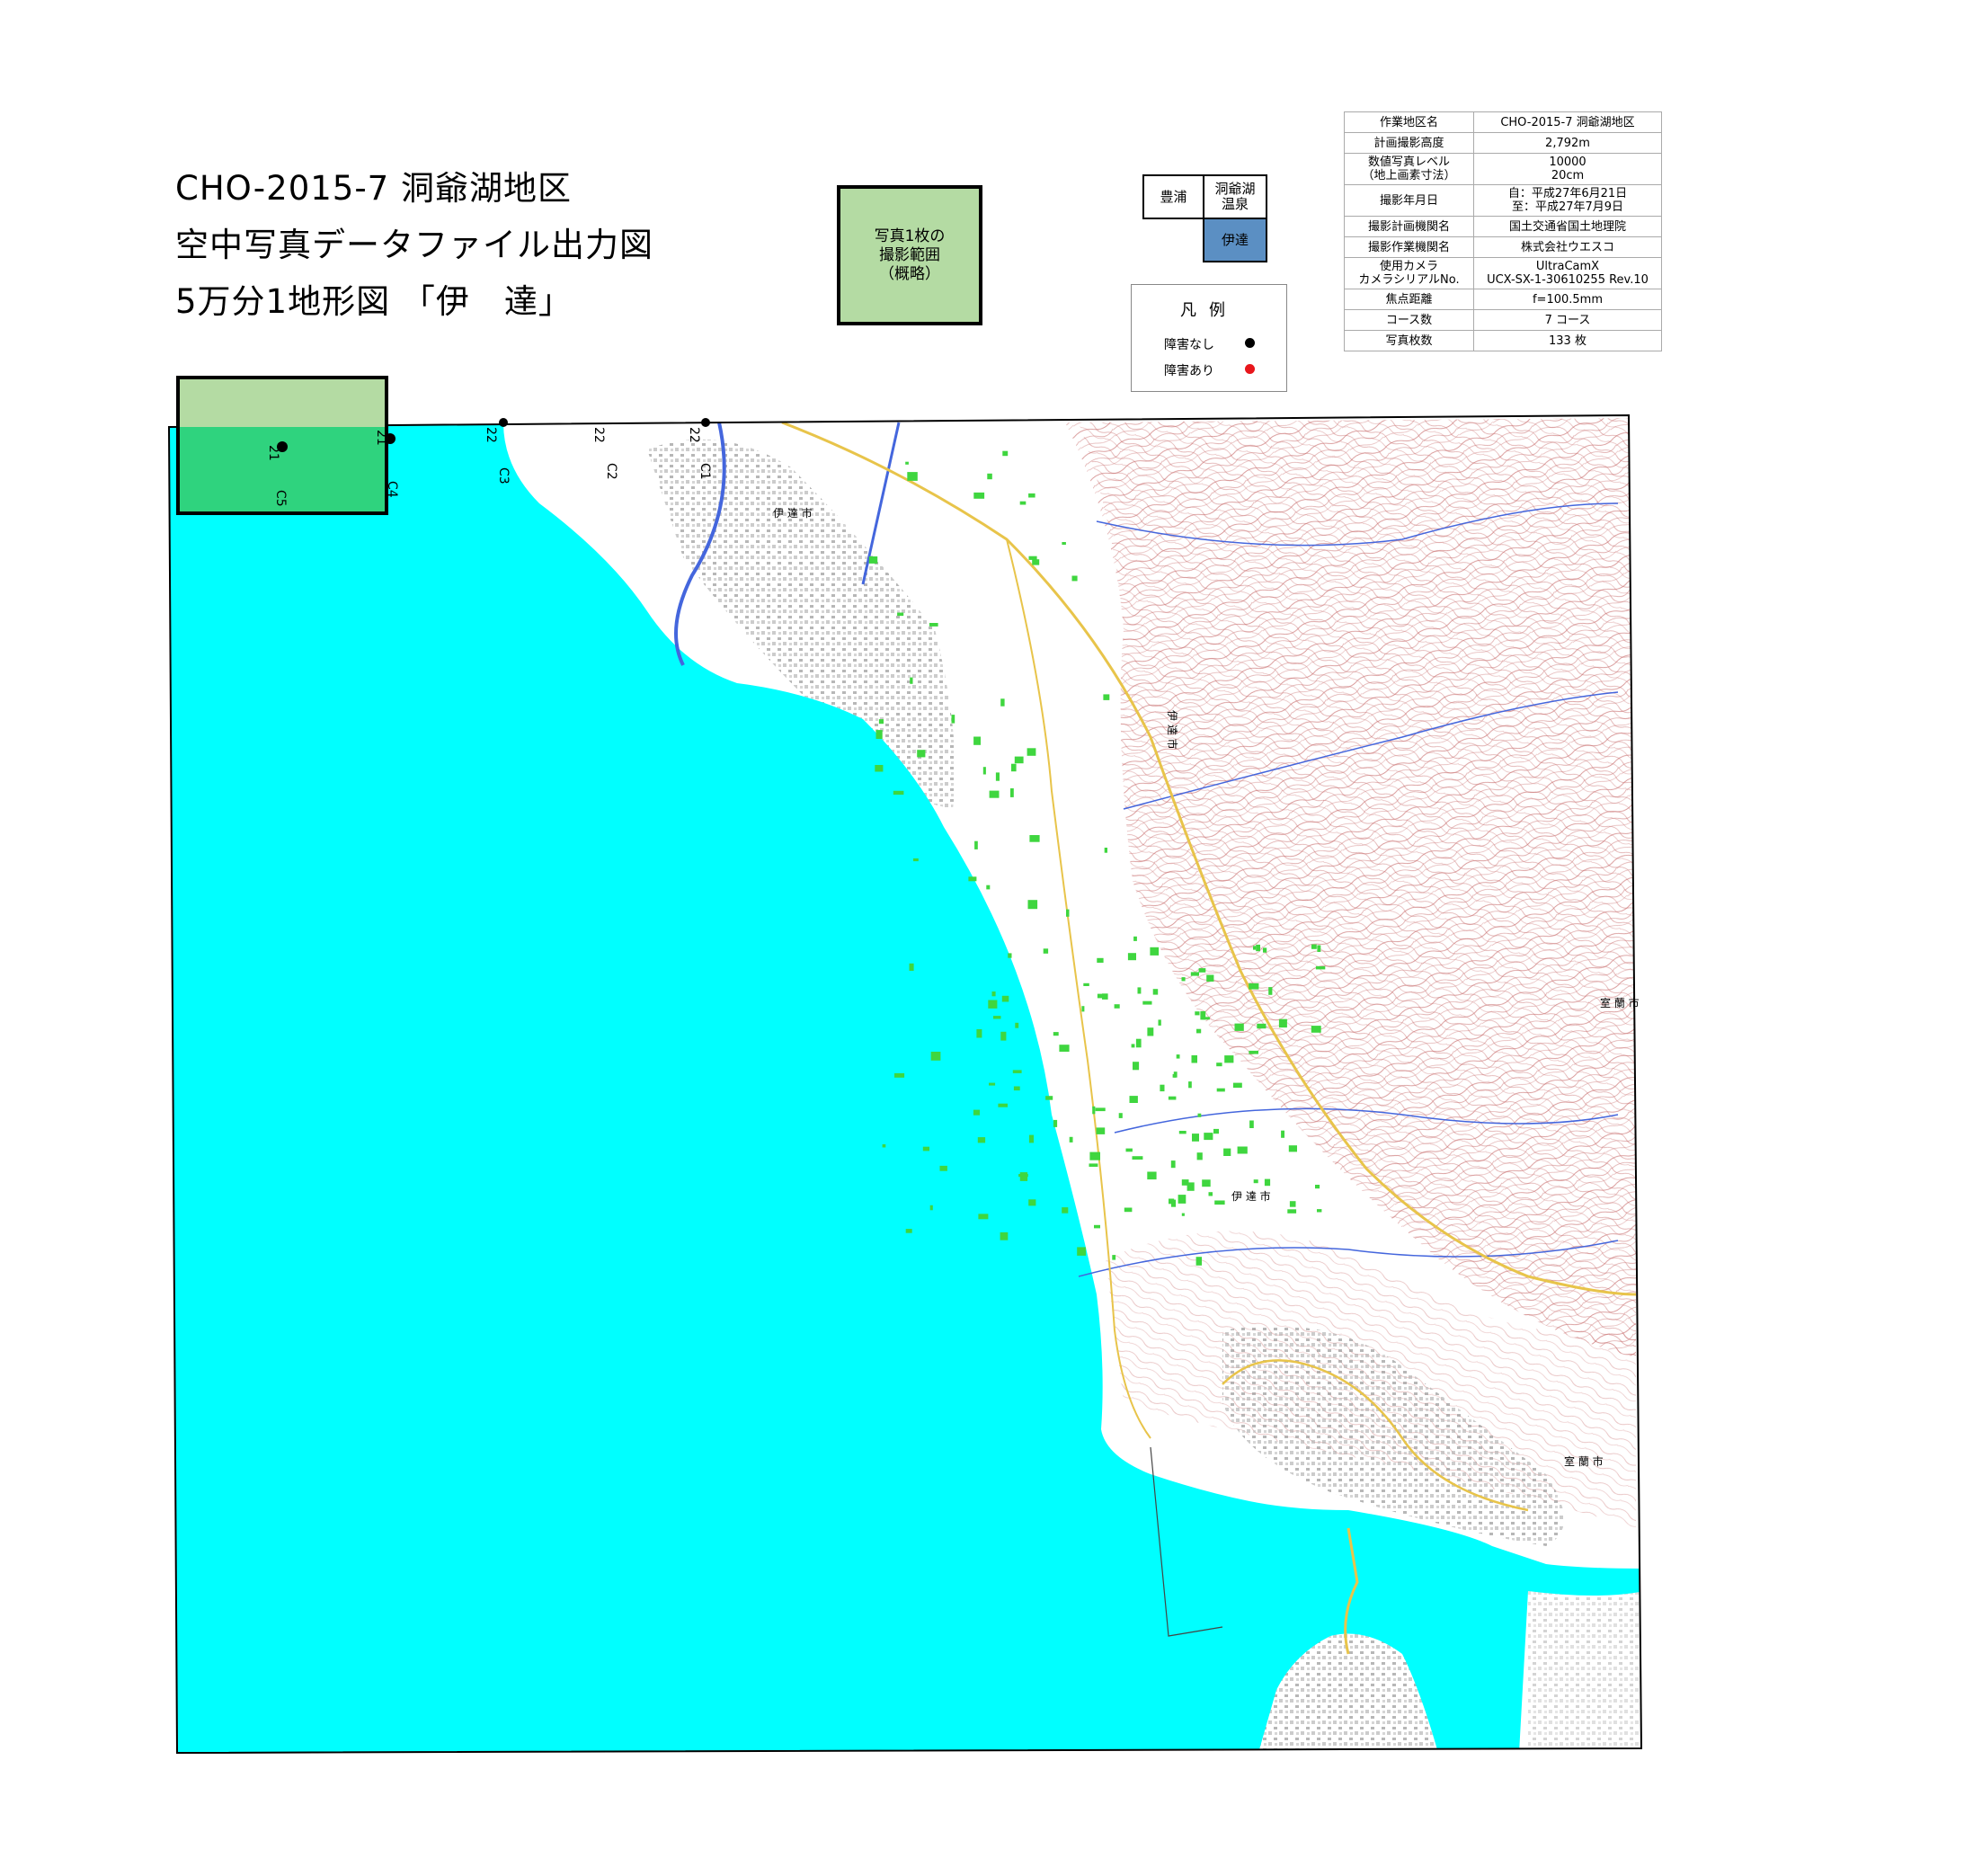 The height and width of the screenshot is (1876, 1982). I want to click on course-label-c2: C2, so click(611, 471).